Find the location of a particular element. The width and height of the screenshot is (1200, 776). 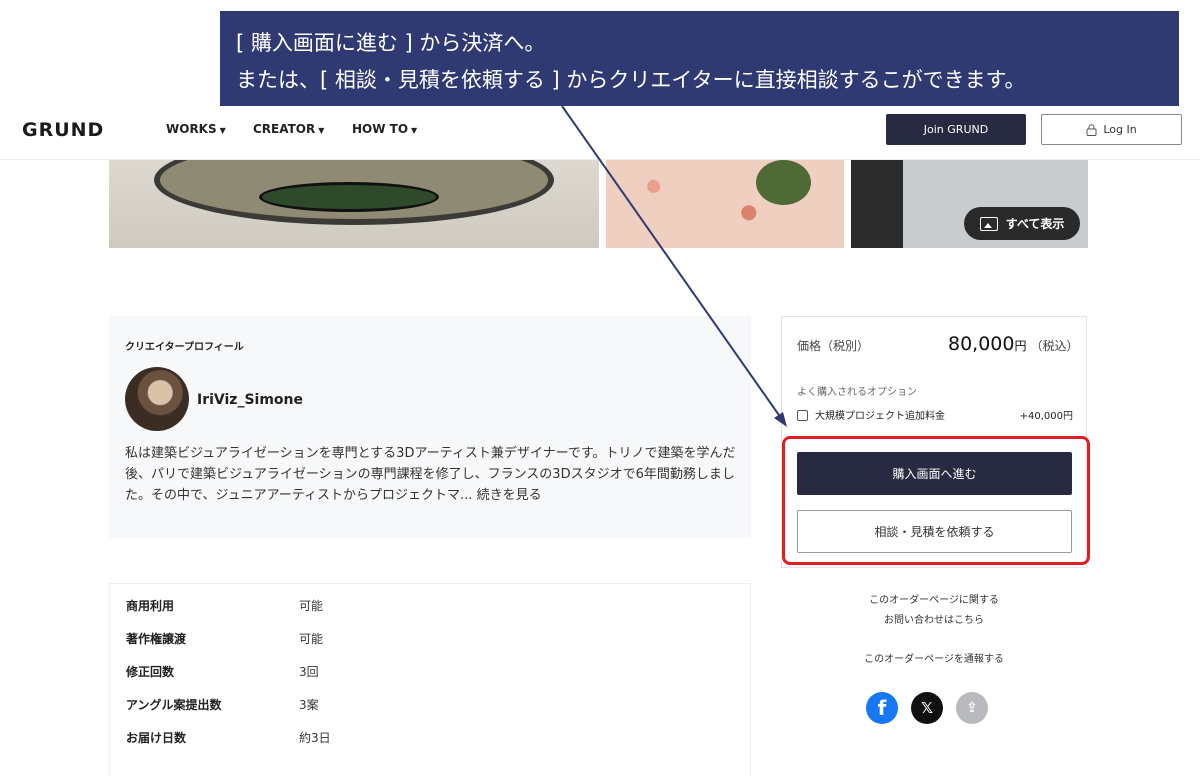

inquiry-line-1: このオーダーページに関する is located at coordinates (934, 600).